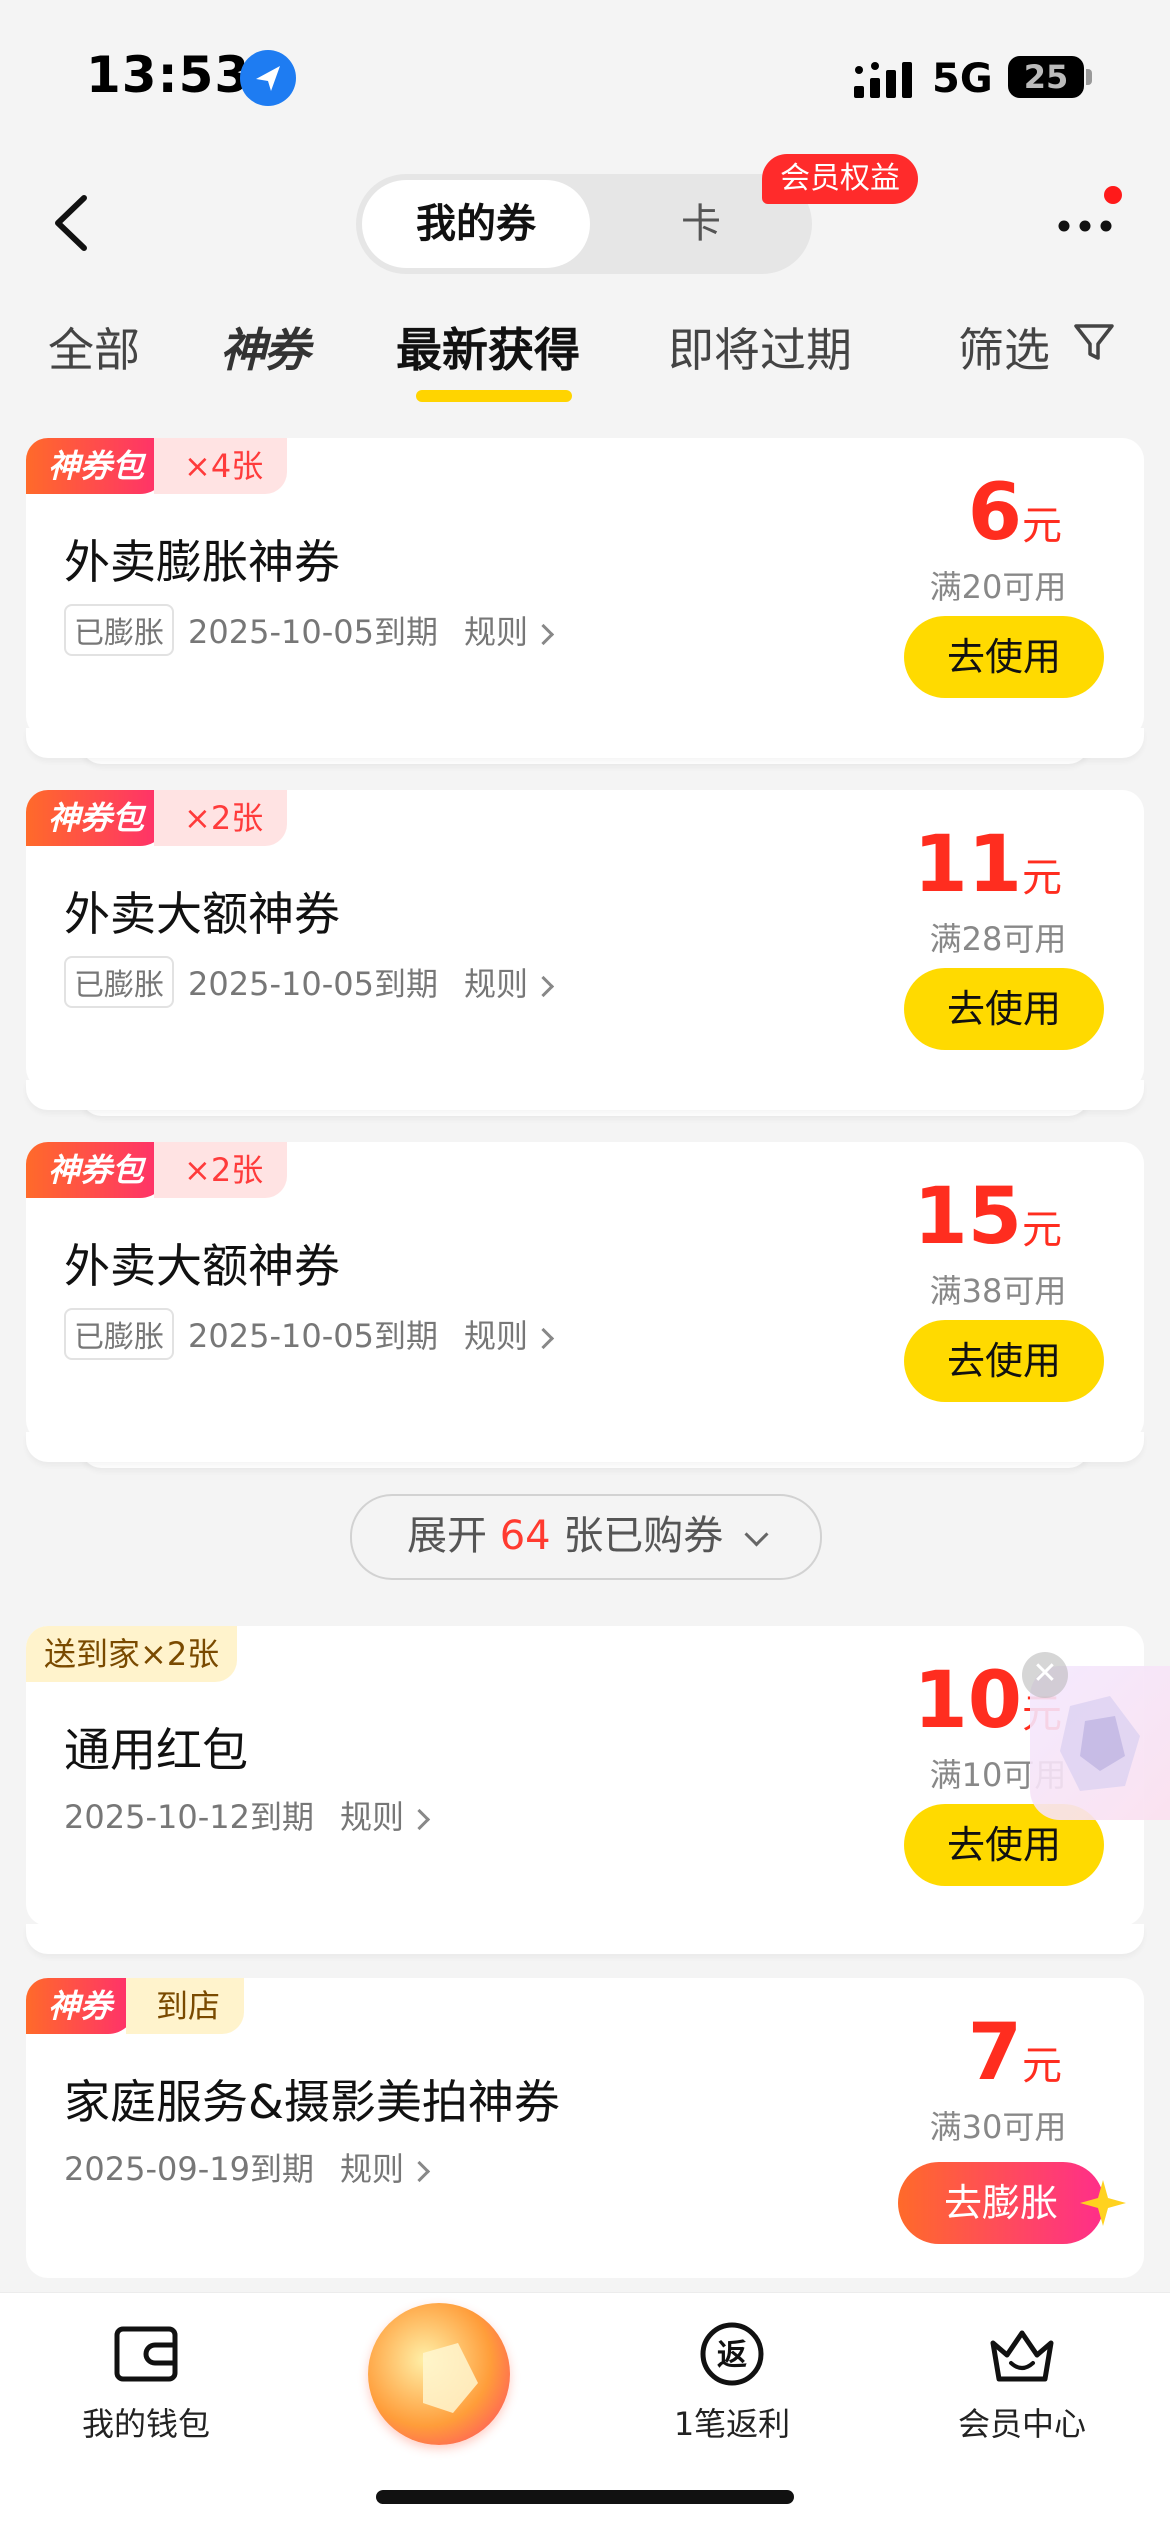  What do you see at coordinates (998, 1291) in the screenshot?
I see `coupon-threshold: 满38可用` at bounding box center [998, 1291].